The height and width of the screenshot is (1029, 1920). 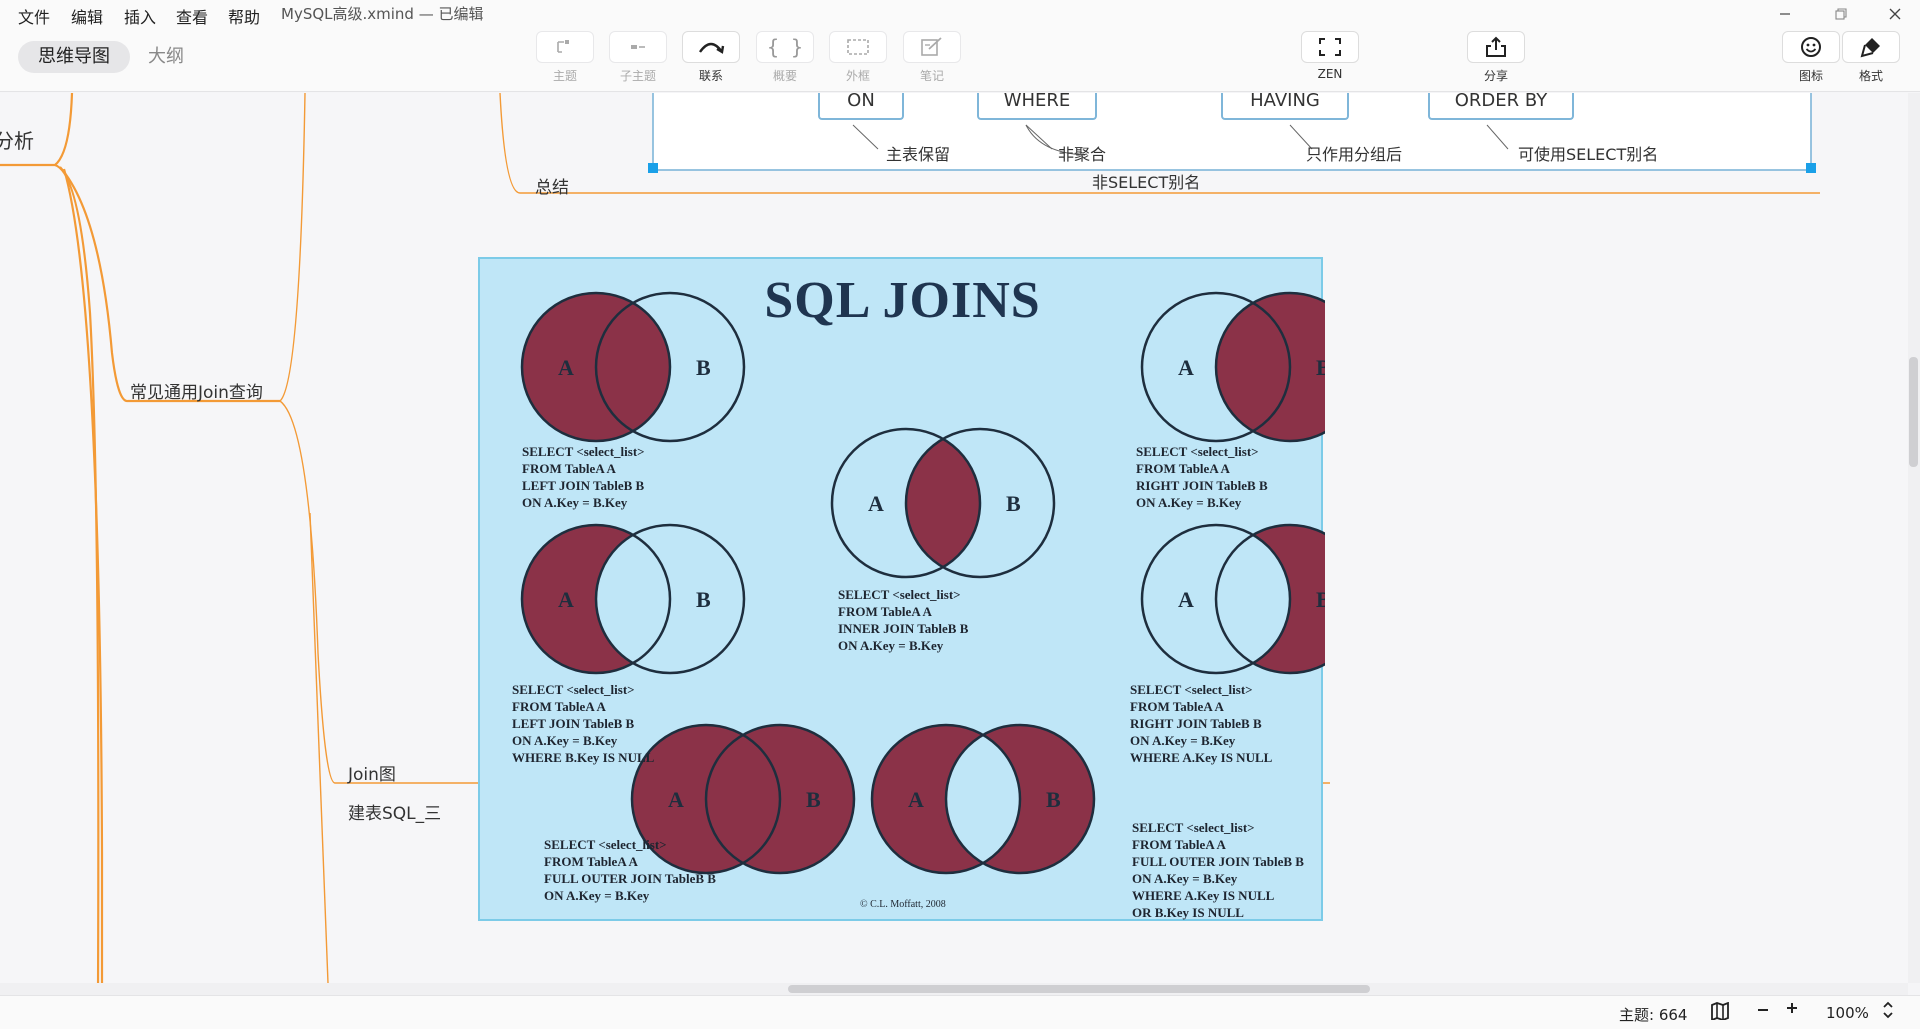 I want to click on note-button: 笔记, so click(x=932, y=57).